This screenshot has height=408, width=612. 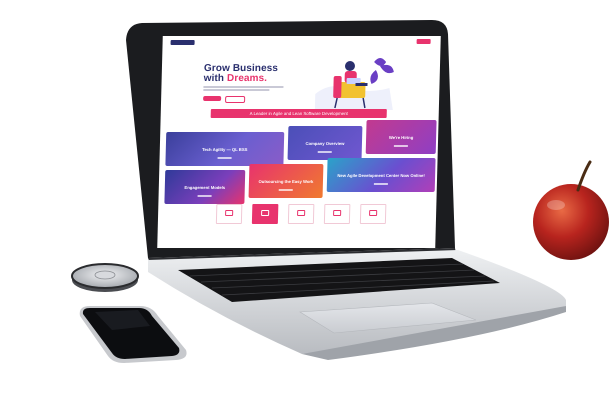 I want to click on feature-card-engagement-models: Engagement Models, so click(x=205, y=187).